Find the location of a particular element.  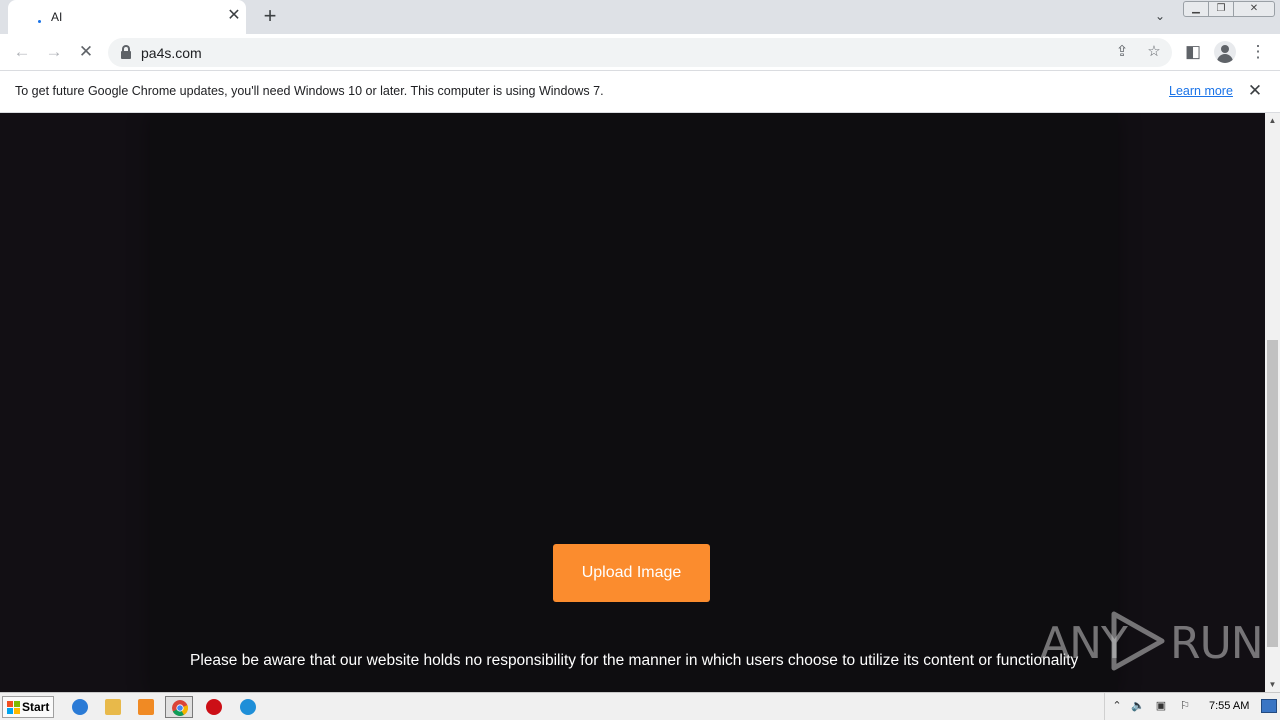

infobar-close-icon: ✕ is located at coordinates (1255, 91).